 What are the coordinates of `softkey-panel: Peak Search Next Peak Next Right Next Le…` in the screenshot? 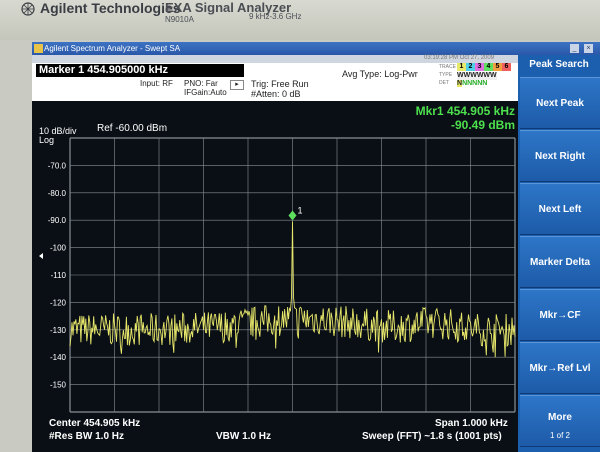 It's located at (559, 253).